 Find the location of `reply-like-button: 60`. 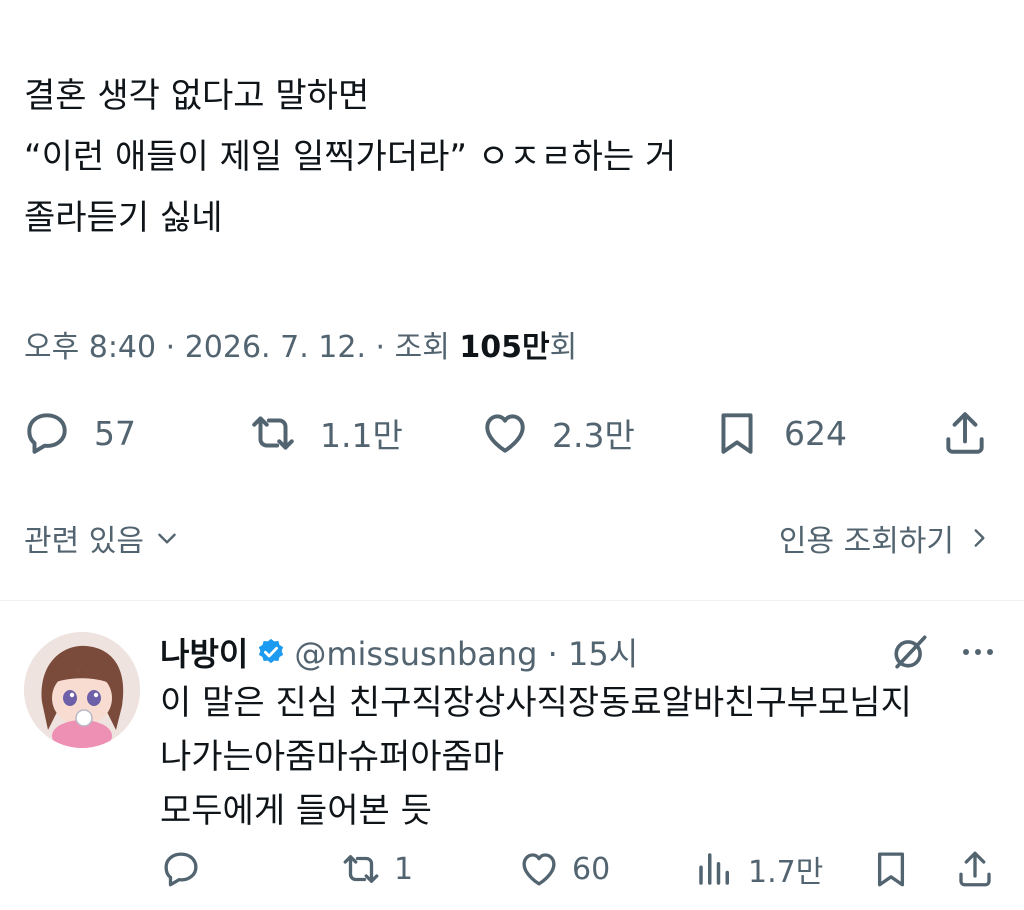

reply-like-button: 60 is located at coordinates (564, 869).